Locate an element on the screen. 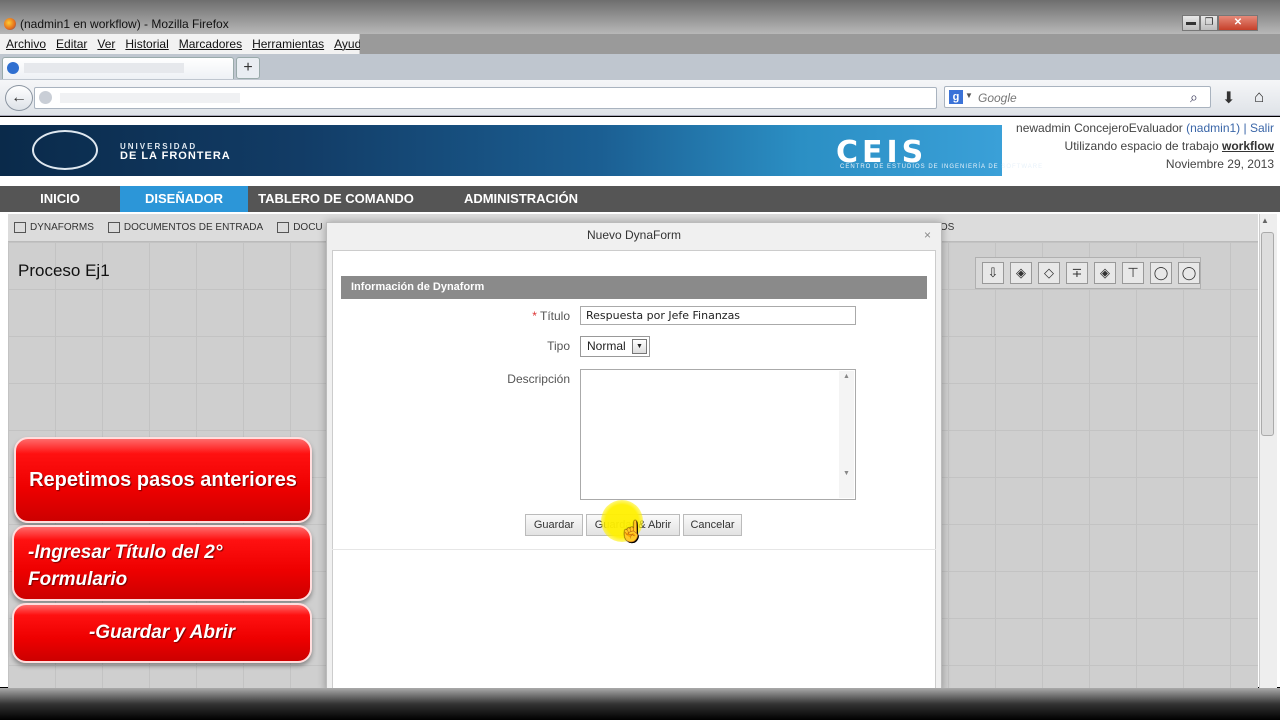 The height and width of the screenshot is (720, 1280). current-date: Noviembre 29, 2013 is located at coordinates (1219, 164).